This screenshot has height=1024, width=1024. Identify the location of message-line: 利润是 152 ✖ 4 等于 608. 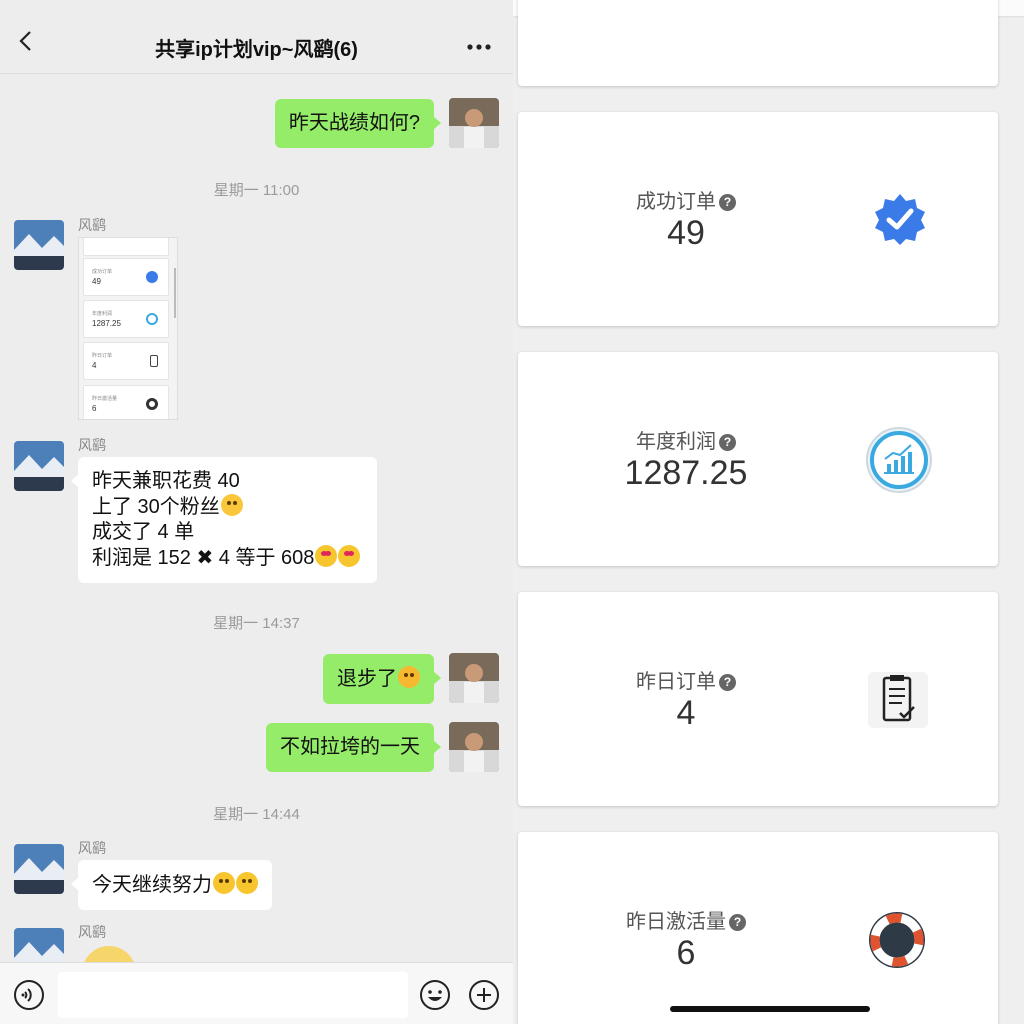
(227, 558).